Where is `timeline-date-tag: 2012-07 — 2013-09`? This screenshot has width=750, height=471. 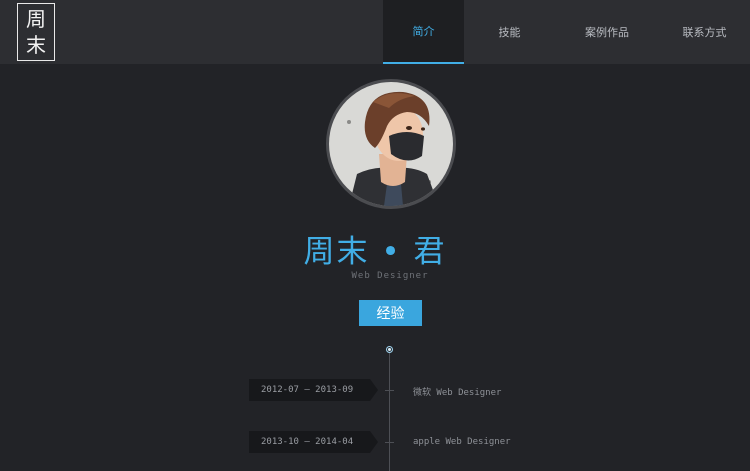 timeline-date-tag: 2012-07 — 2013-09 is located at coordinates (313, 390).